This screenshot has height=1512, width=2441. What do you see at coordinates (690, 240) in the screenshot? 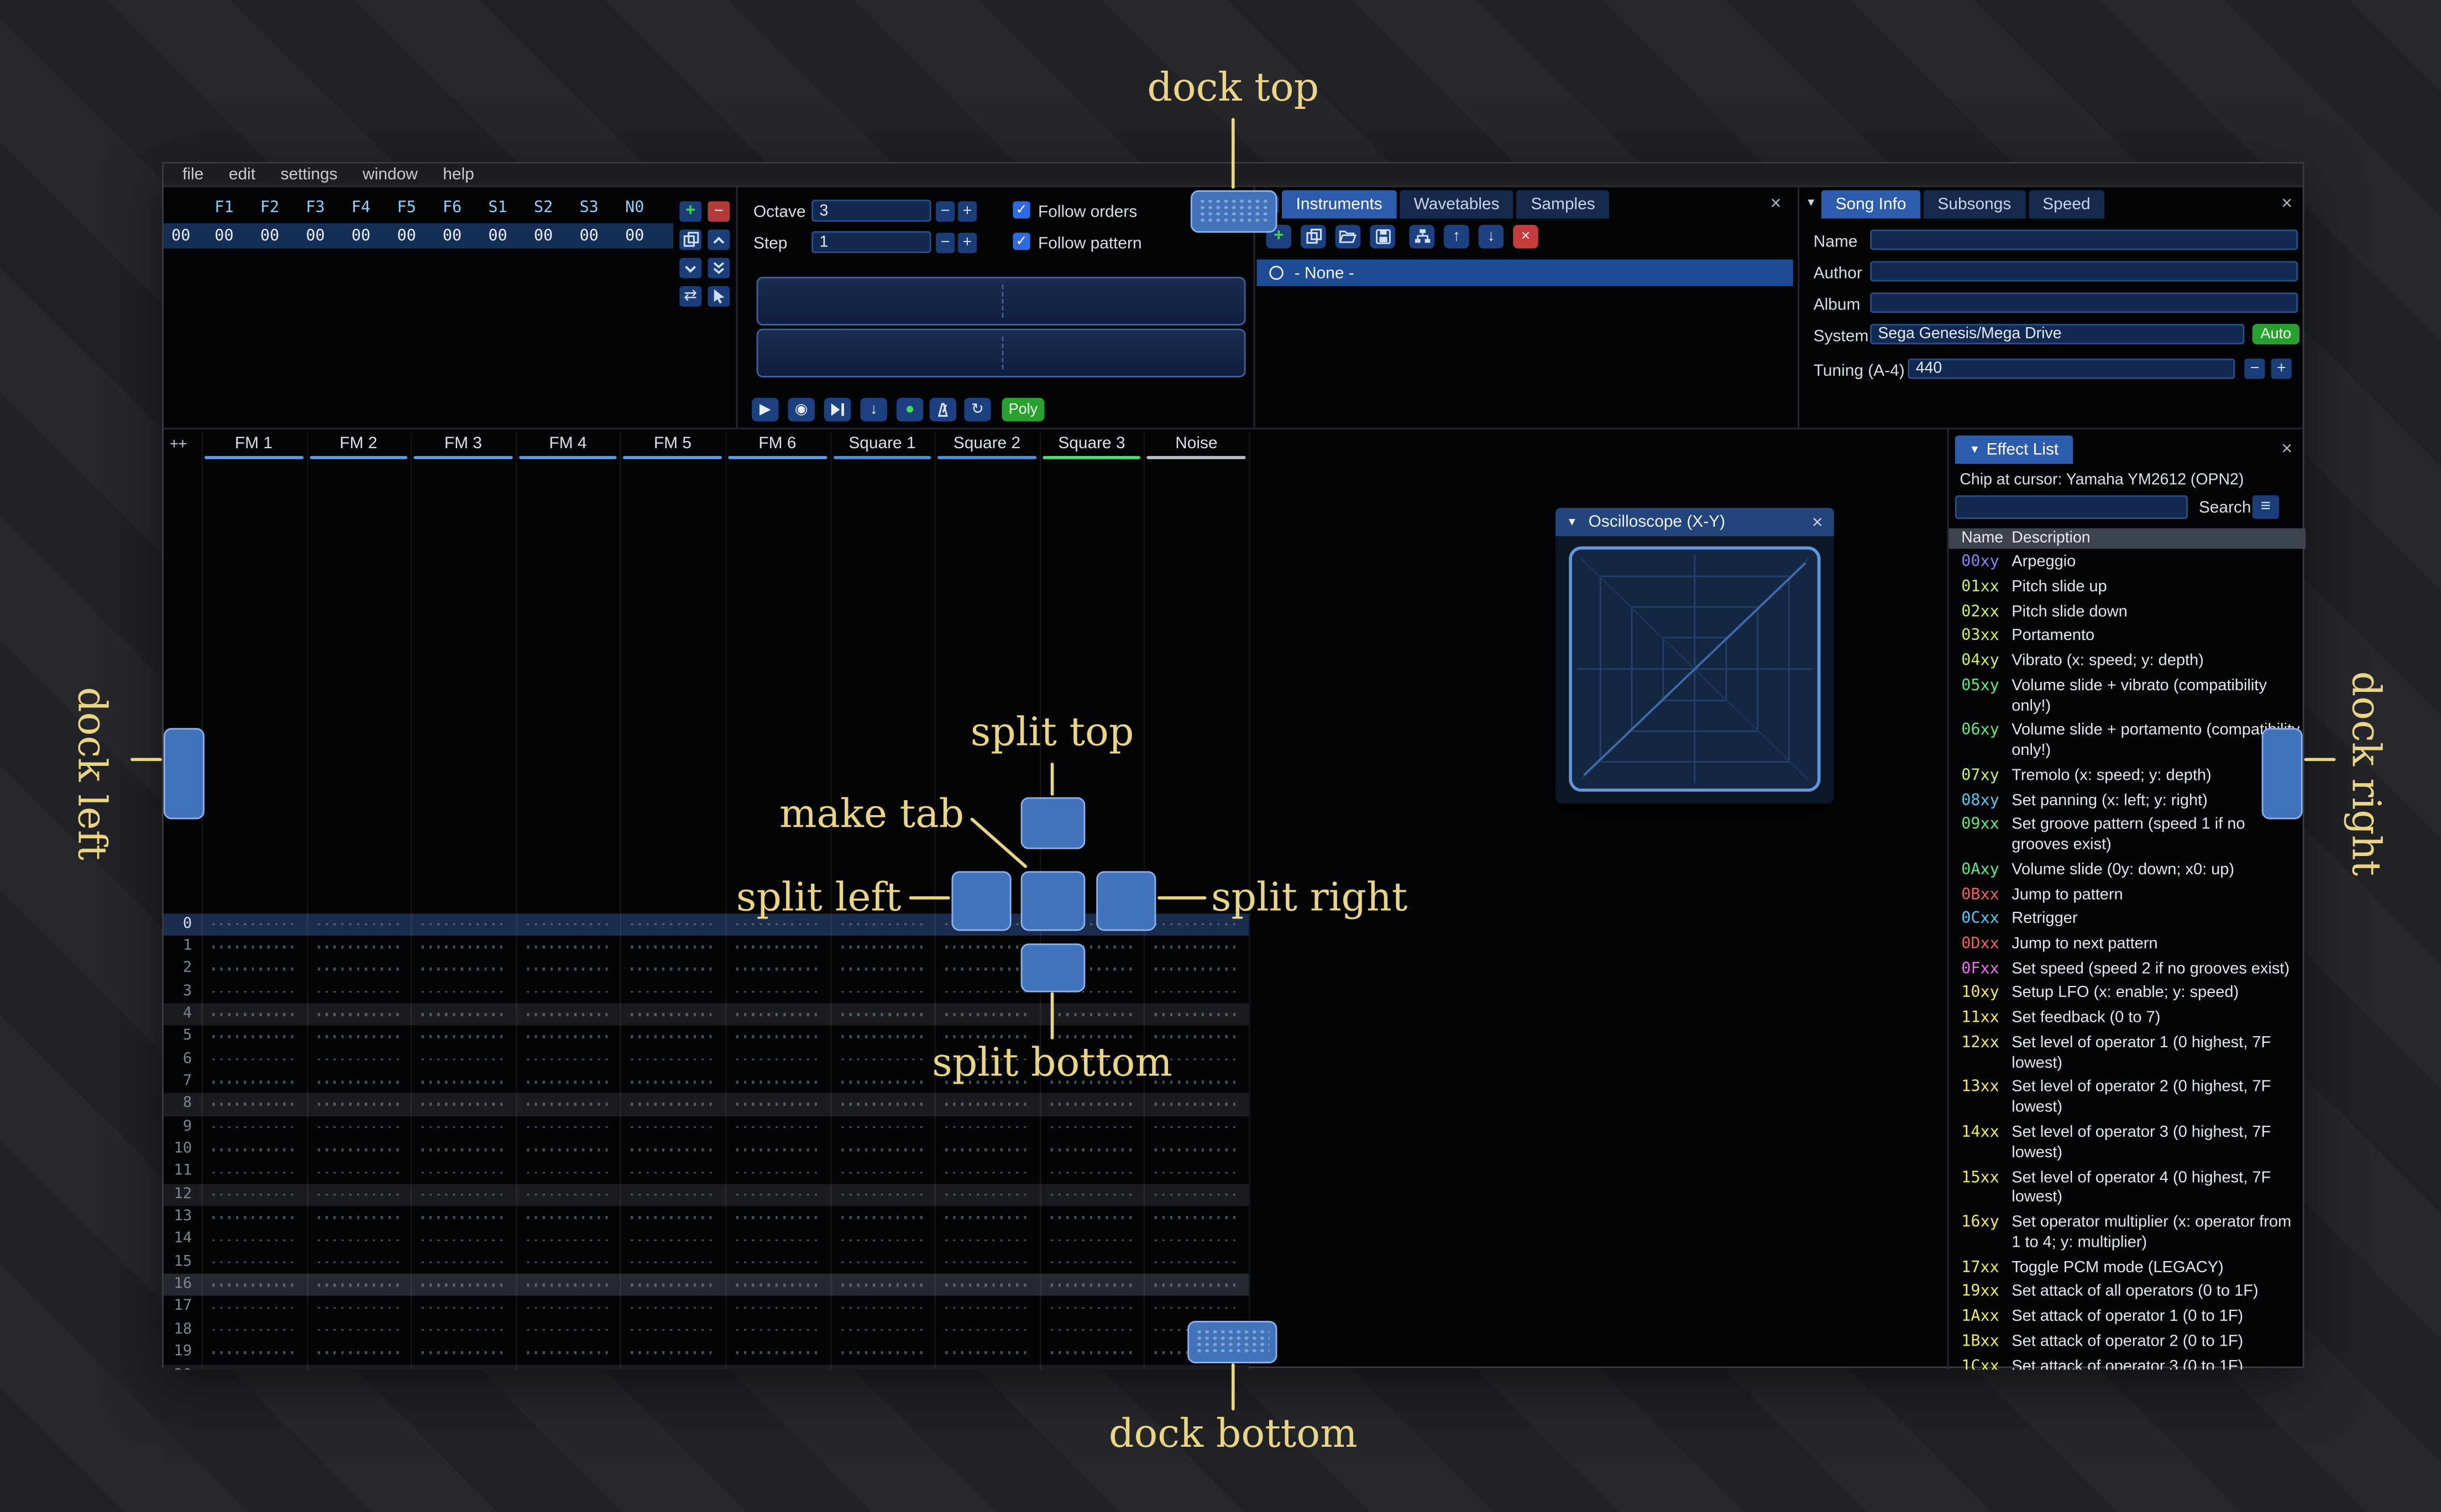
I see `order-duplicate-button` at bounding box center [690, 240].